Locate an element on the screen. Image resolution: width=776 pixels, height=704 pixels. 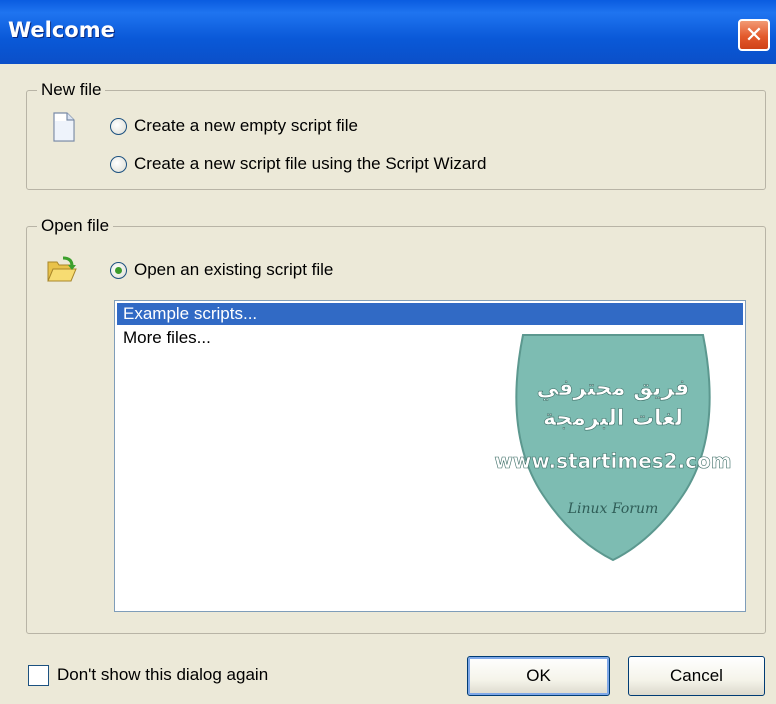
watermark-line4: Linux Forum is located at coordinates (613, 509).